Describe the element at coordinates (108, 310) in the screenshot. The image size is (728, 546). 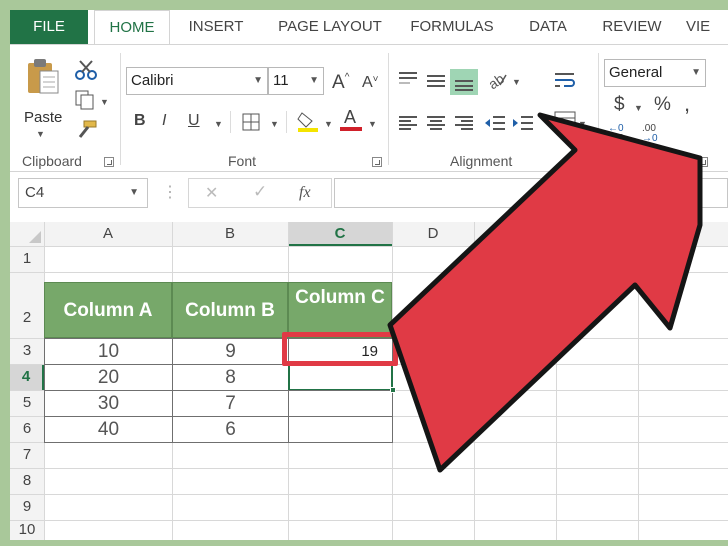
I see `table-header-column-a: Column A` at that location.